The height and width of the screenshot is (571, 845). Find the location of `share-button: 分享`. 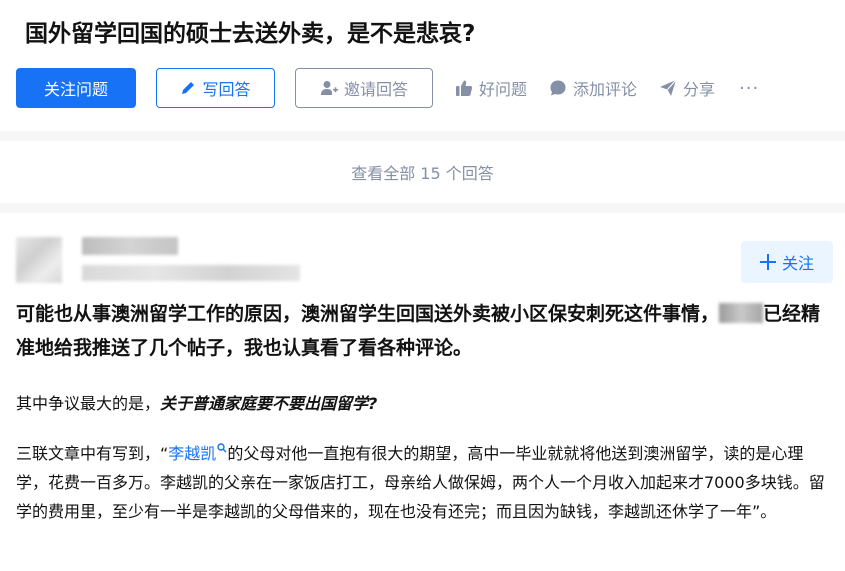

share-button: 分享 is located at coordinates (687, 88).